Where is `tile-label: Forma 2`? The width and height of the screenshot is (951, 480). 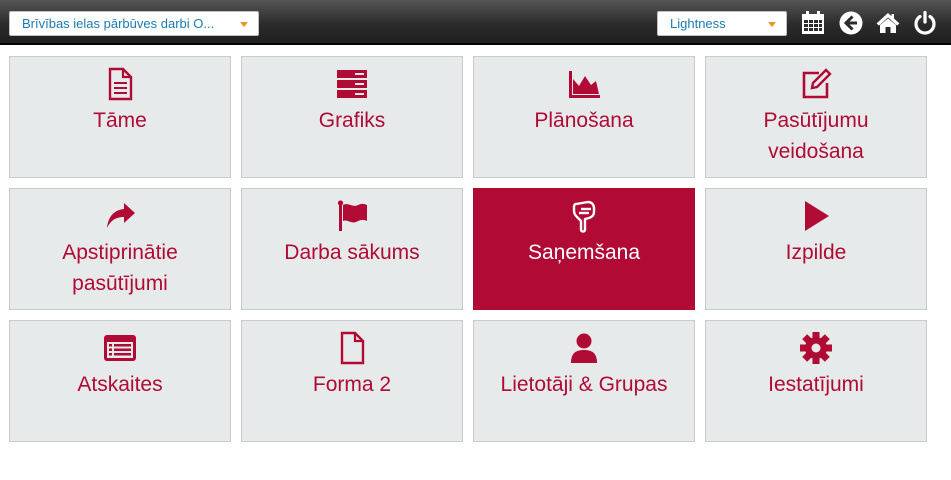 tile-label: Forma 2 is located at coordinates (352, 384).